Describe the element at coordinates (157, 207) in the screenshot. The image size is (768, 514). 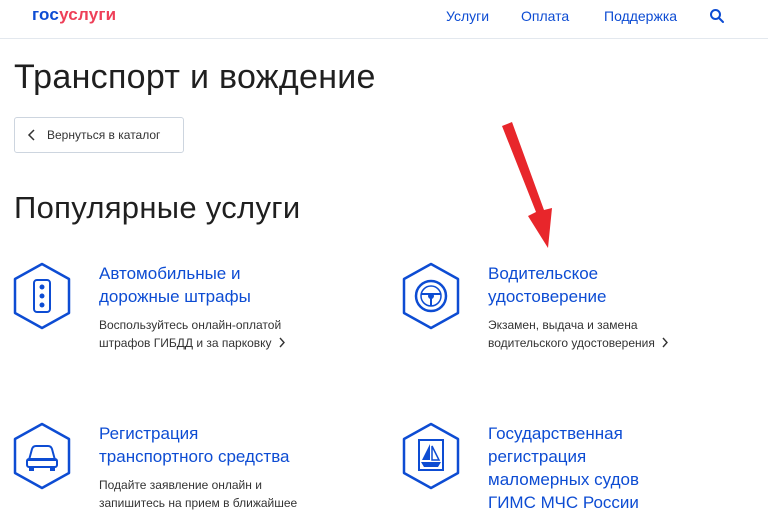
I see `section-title: Популярные услуги` at that location.